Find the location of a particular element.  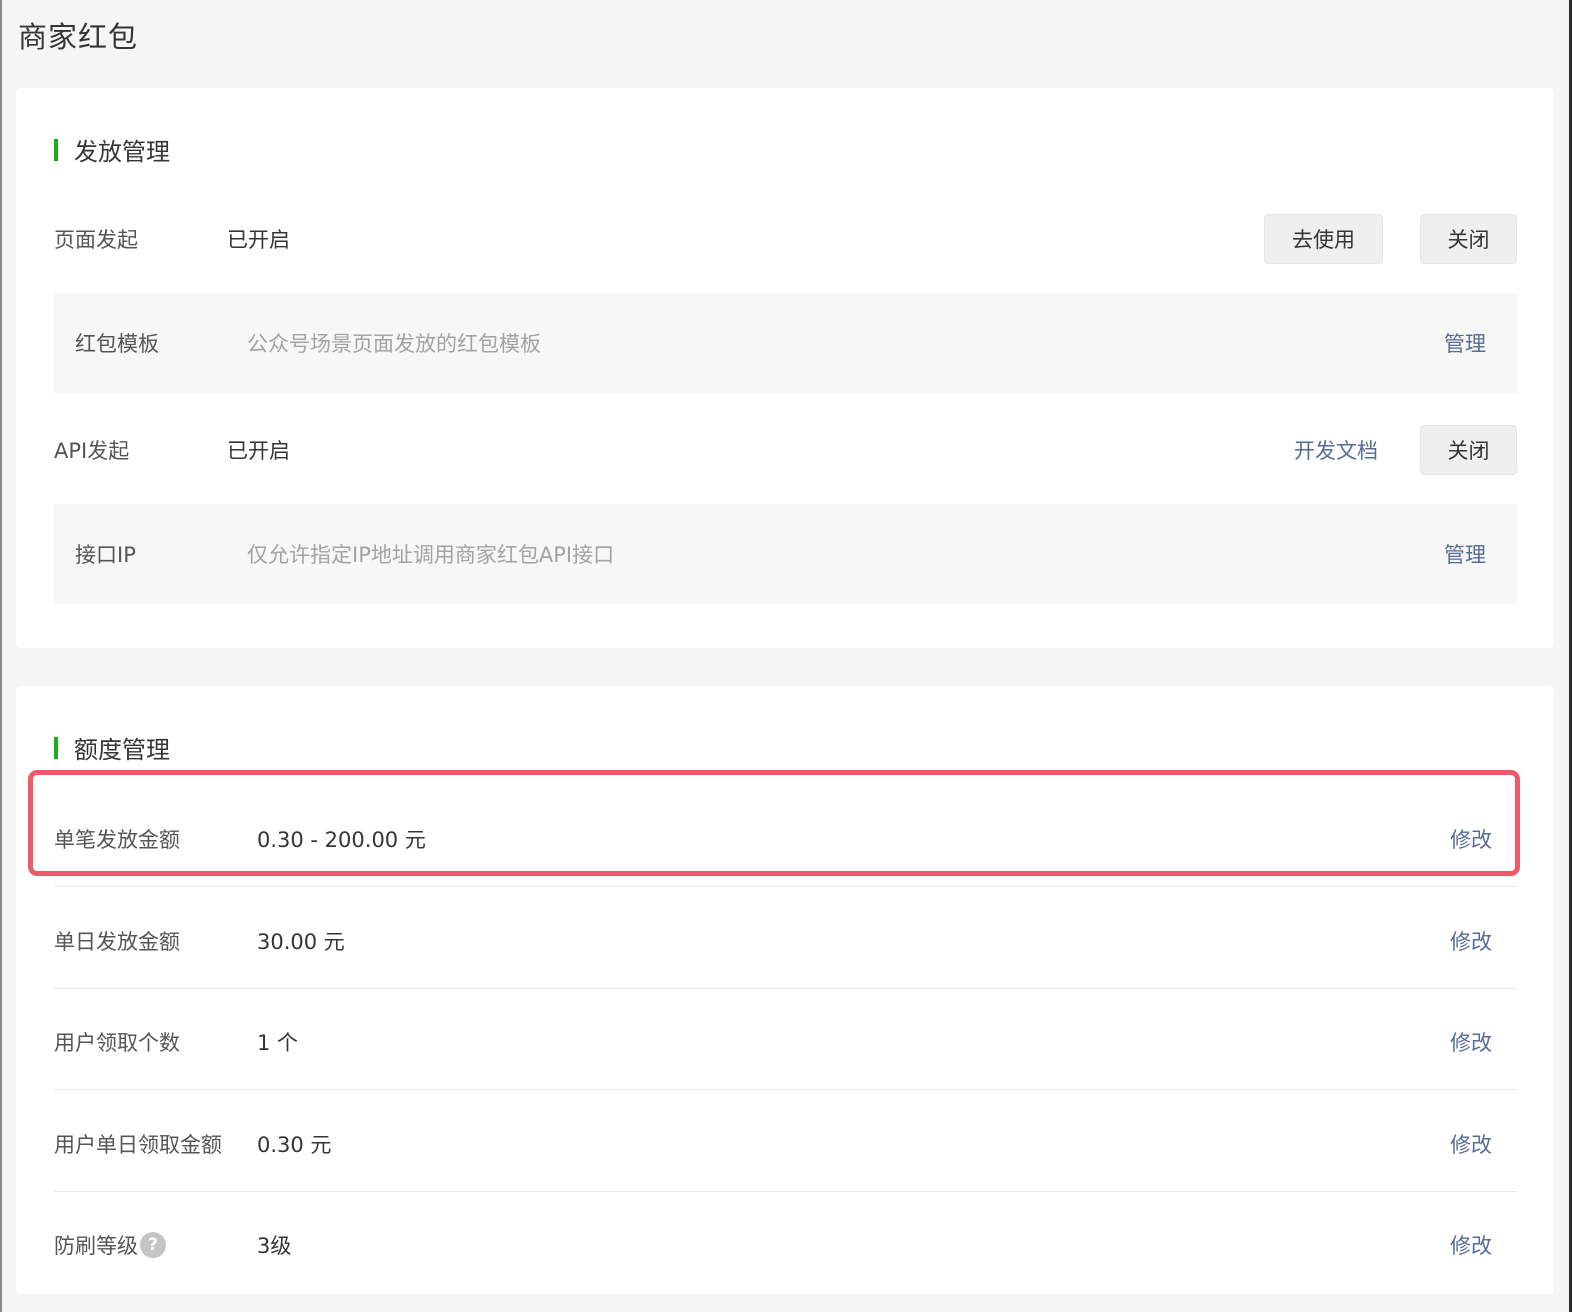

page-launch-label: 页面发起 is located at coordinates (96, 240).